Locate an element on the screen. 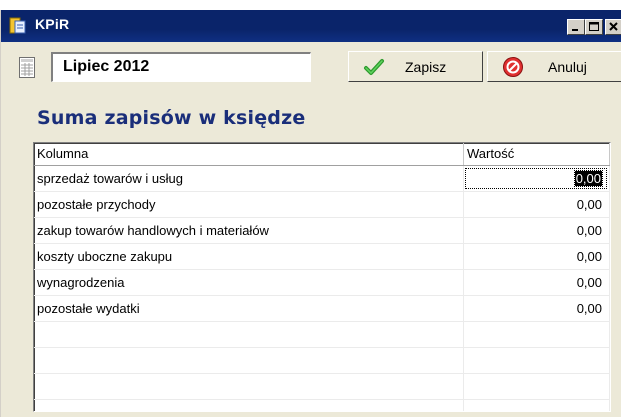 This screenshot has height=417, width=621. title-bar: KPiR is located at coordinates (311, 26).